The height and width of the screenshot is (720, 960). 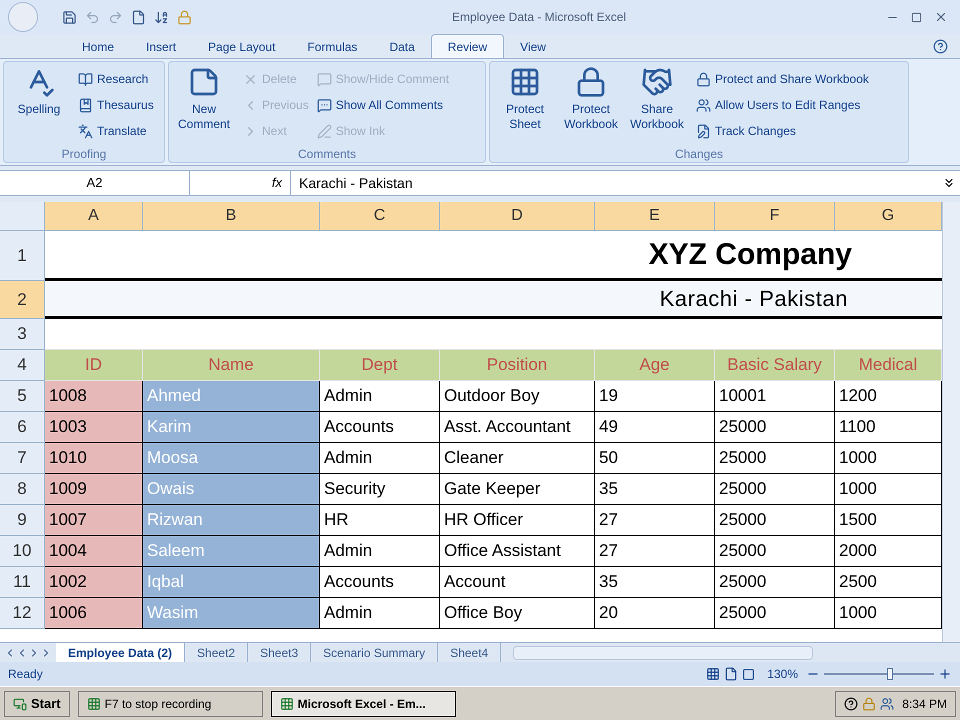 I want to click on zoom-slider, so click(x=879, y=674).